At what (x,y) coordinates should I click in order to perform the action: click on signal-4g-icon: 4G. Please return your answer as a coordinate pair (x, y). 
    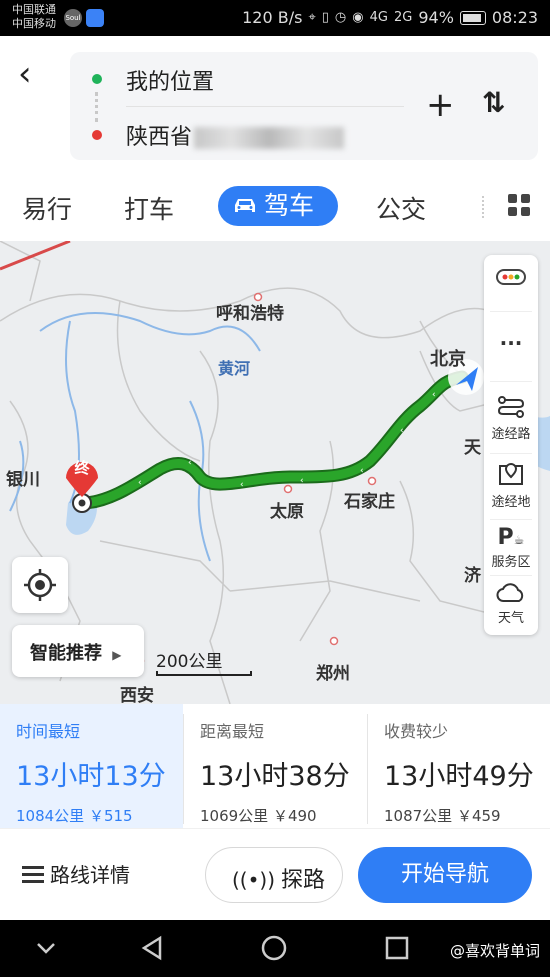
    Looking at the image, I should click on (378, 17).